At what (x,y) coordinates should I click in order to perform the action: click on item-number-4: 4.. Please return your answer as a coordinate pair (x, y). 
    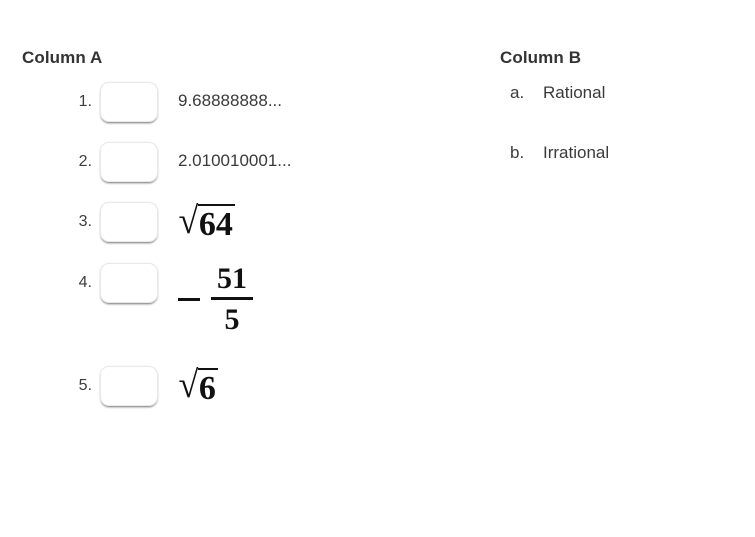
    Looking at the image, I should click on (85, 282).